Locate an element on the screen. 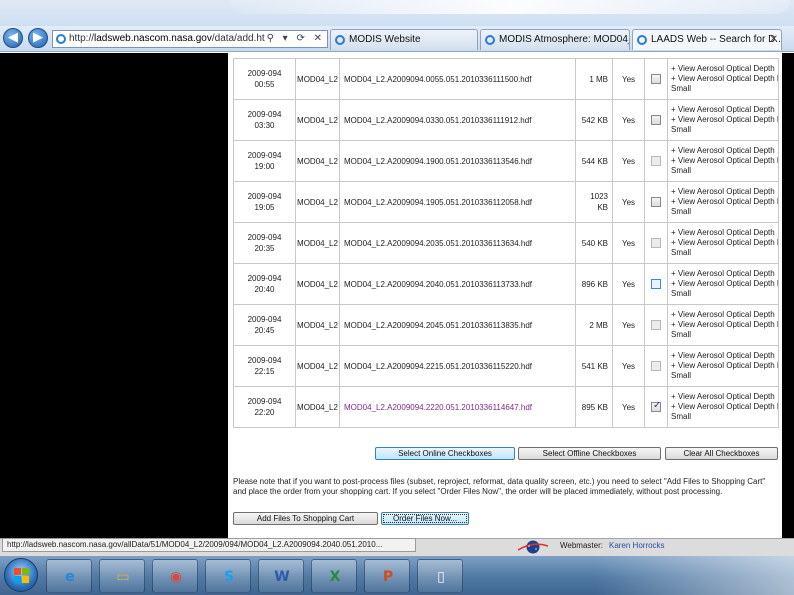 This screenshot has width=794, height=595. show-desktop-area is located at coordinates (694, 575).